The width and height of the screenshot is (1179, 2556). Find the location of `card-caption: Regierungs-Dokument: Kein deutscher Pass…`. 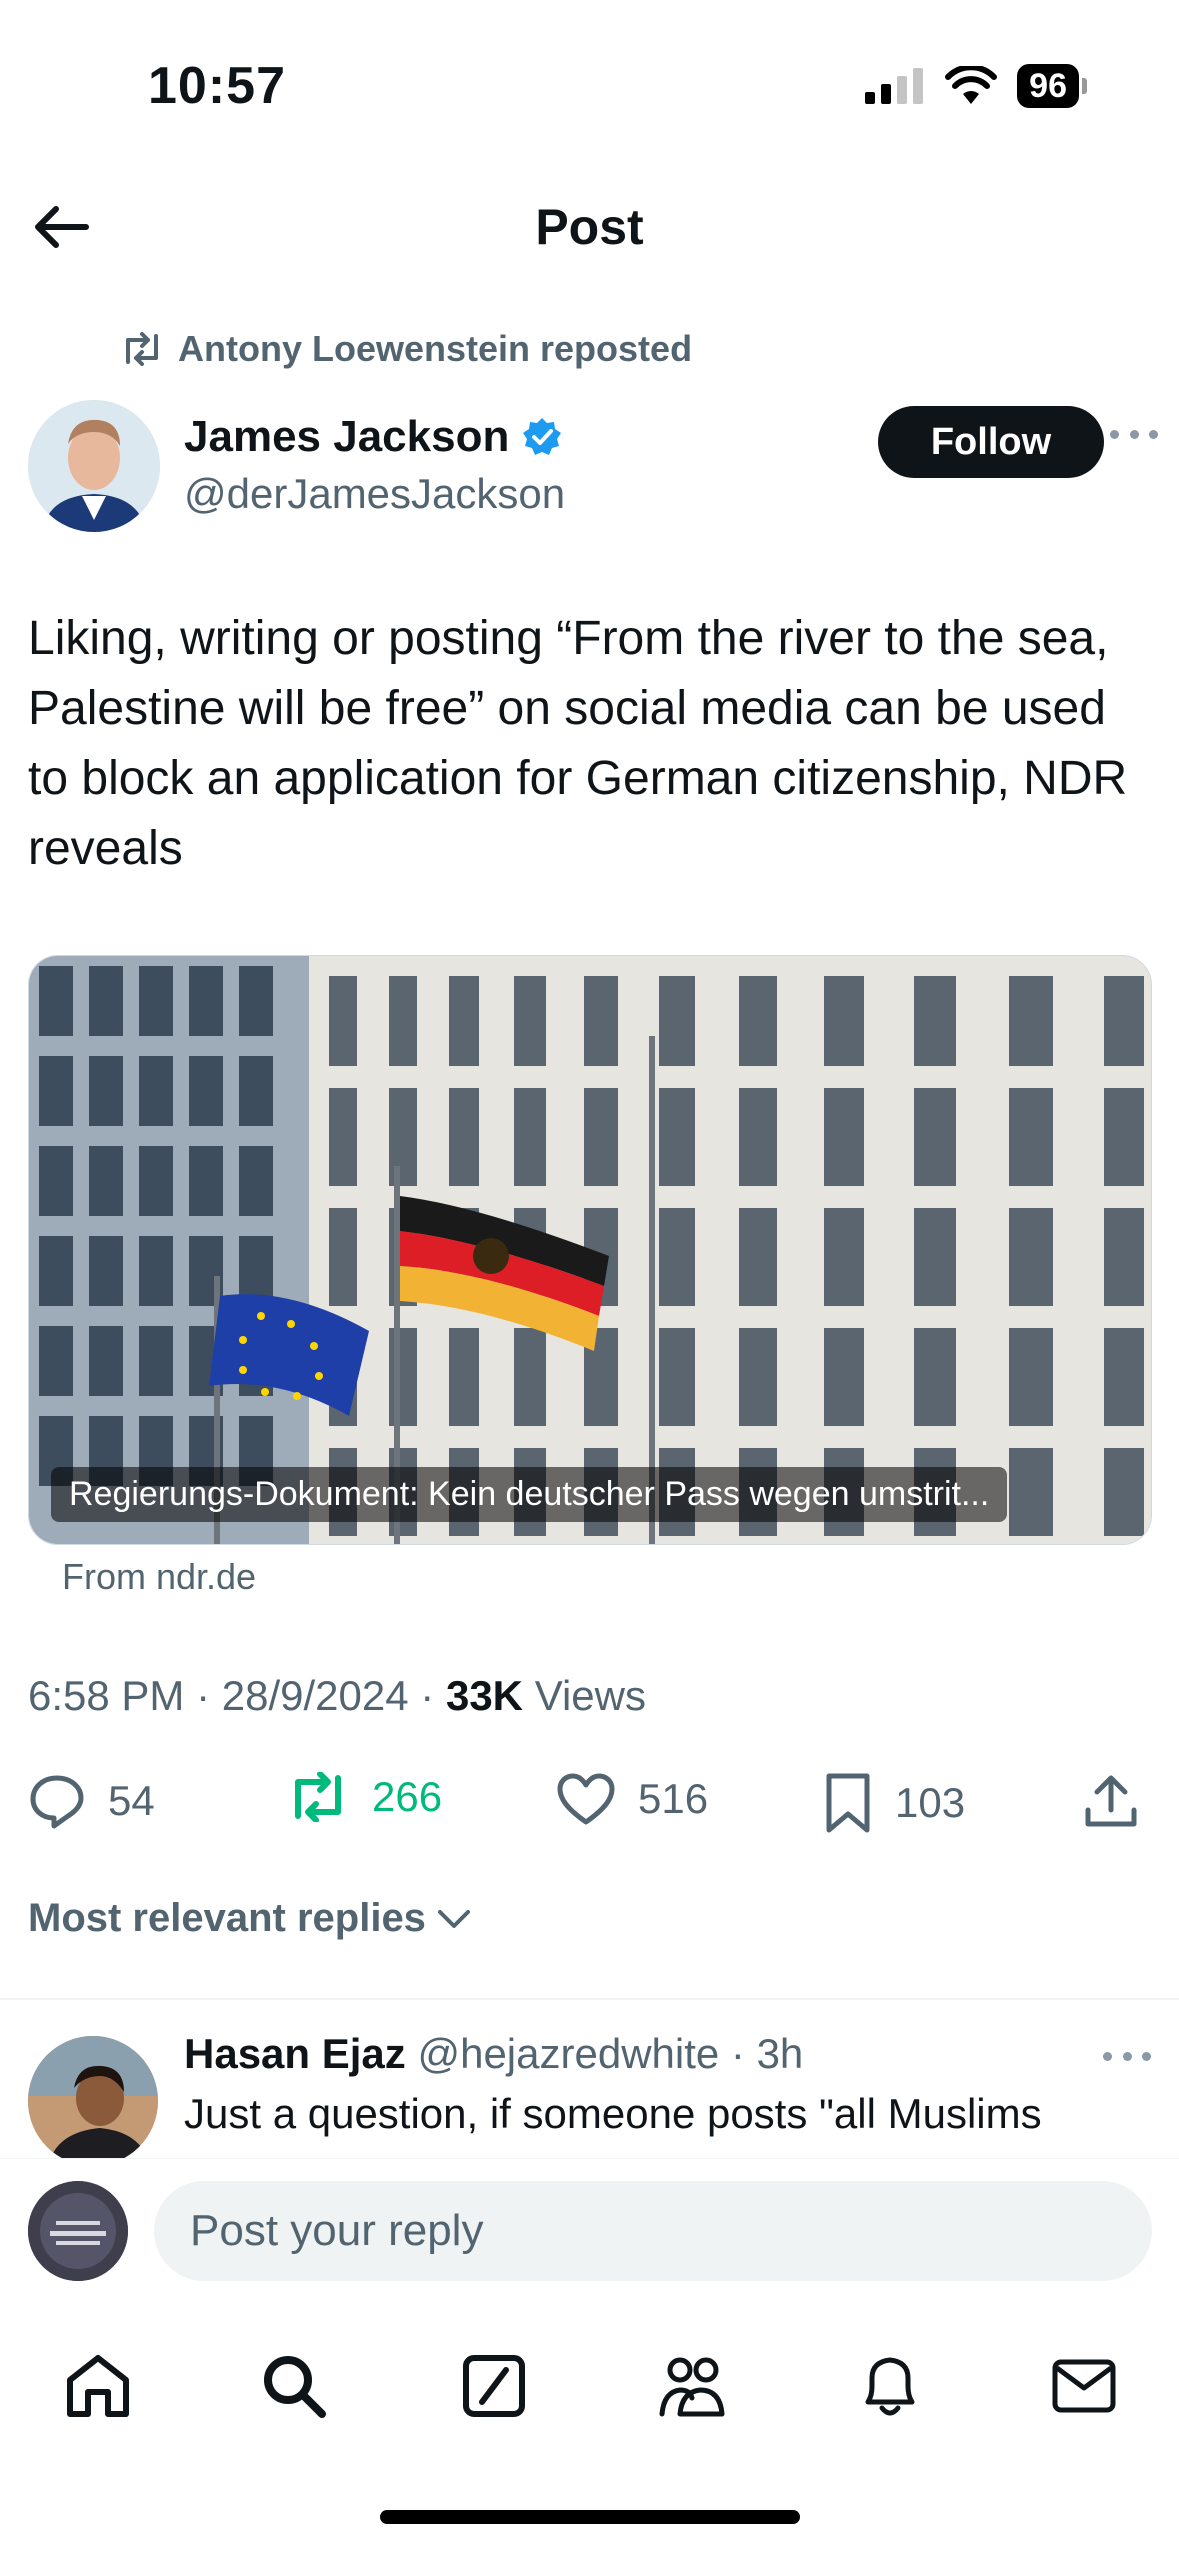

card-caption: Regierungs-Dokument: Kein deutscher Pass… is located at coordinates (529, 1494).